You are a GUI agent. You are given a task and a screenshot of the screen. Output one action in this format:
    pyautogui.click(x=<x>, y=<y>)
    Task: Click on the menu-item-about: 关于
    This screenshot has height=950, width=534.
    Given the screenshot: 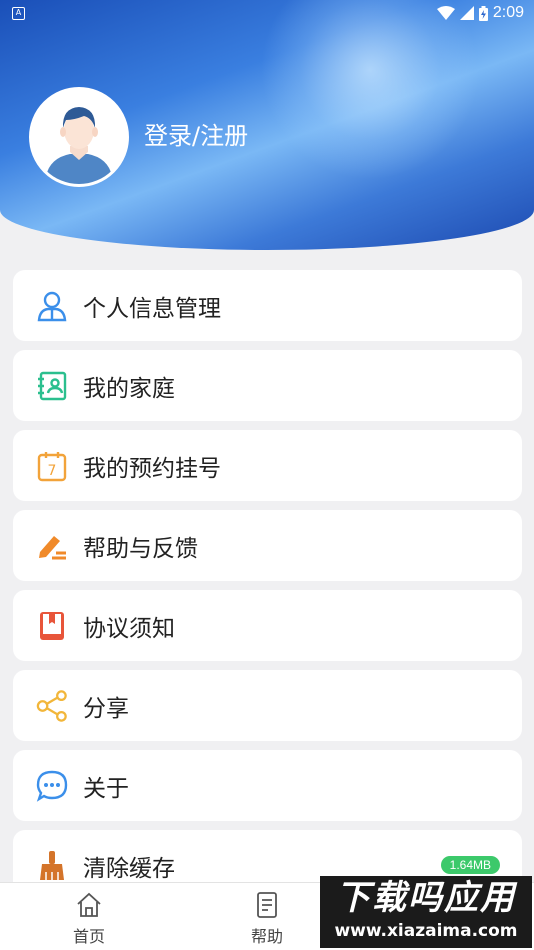 What is the action you would take?
    pyautogui.click(x=267, y=785)
    